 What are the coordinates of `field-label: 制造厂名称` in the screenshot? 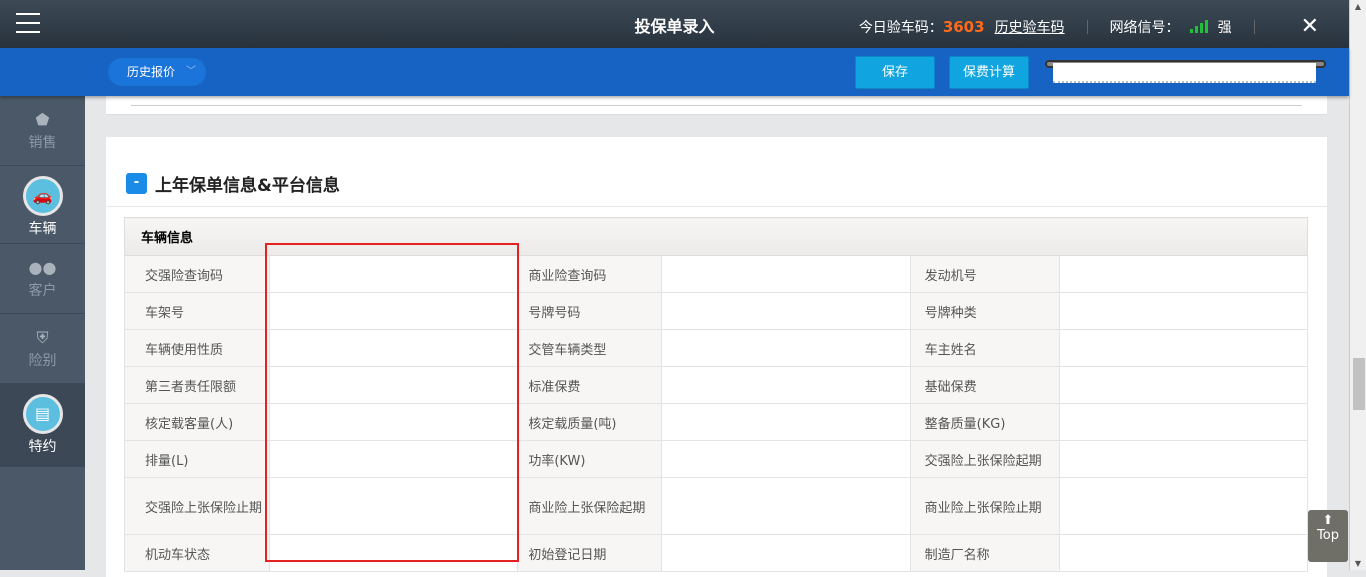 It's located at (984, 553).